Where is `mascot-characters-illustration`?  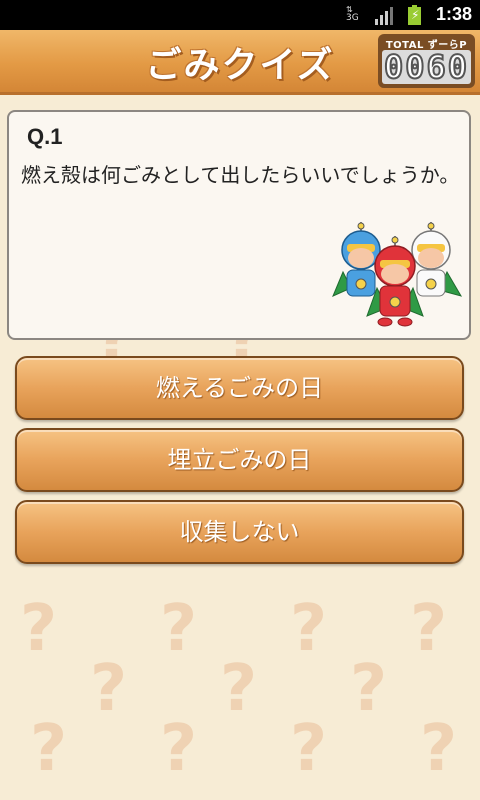 mascot-characters-illustration is located at coordinates (397, 274).